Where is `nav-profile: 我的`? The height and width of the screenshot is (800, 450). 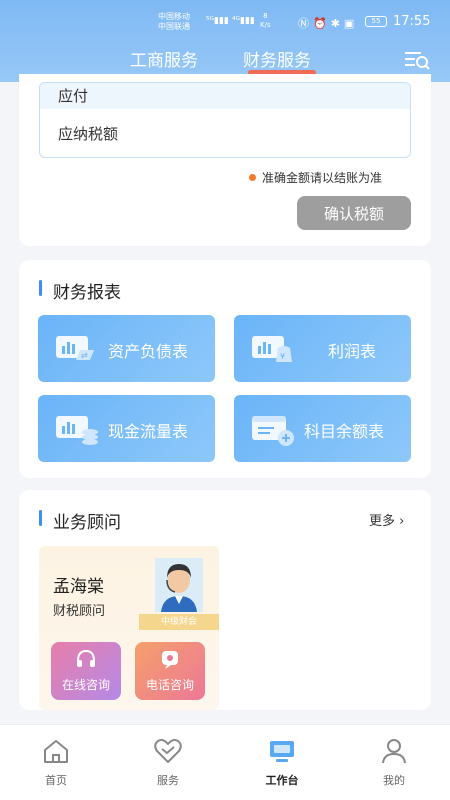
nav-profile: 我的 is located at coordinates (394, 761).